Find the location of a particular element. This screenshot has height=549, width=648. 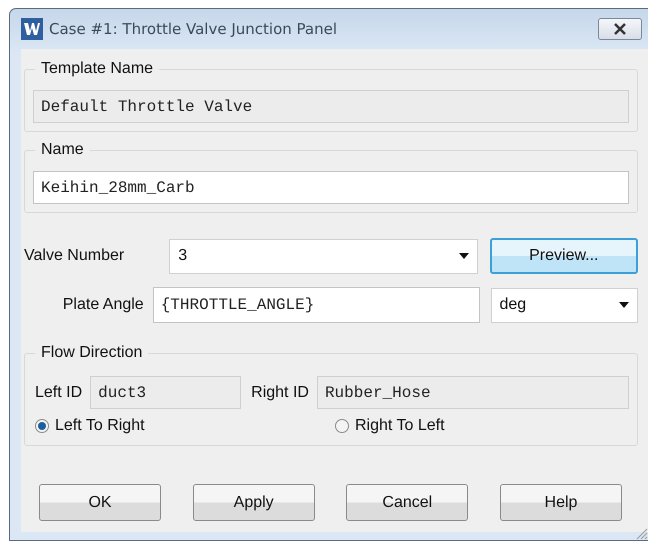

dialog-button: Apply is located at coordinates (253, 502).